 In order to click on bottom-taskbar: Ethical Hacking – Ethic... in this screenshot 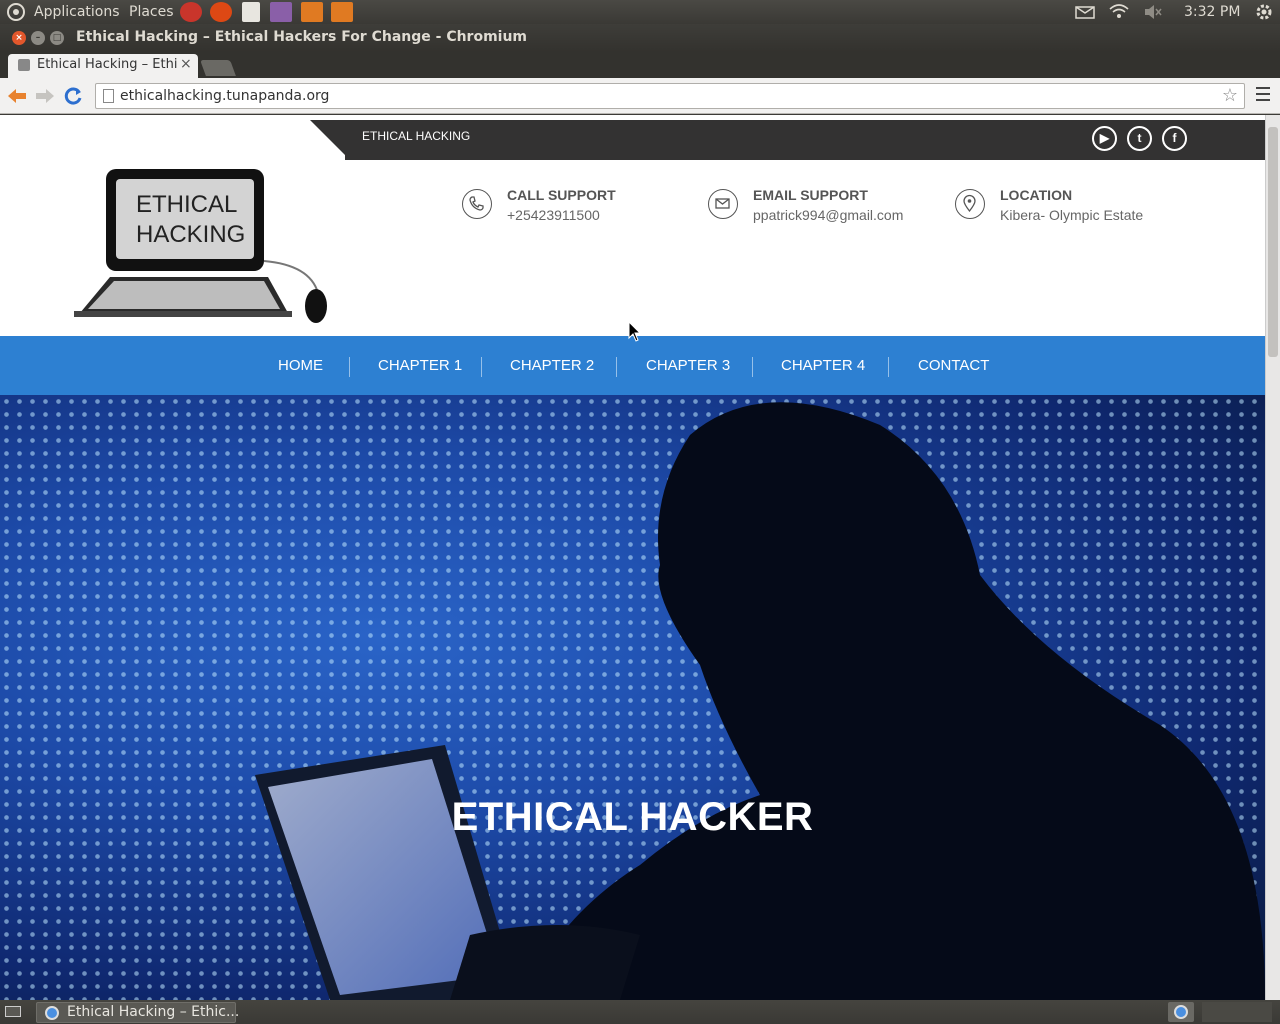, I will do `click(640, 1012)`.